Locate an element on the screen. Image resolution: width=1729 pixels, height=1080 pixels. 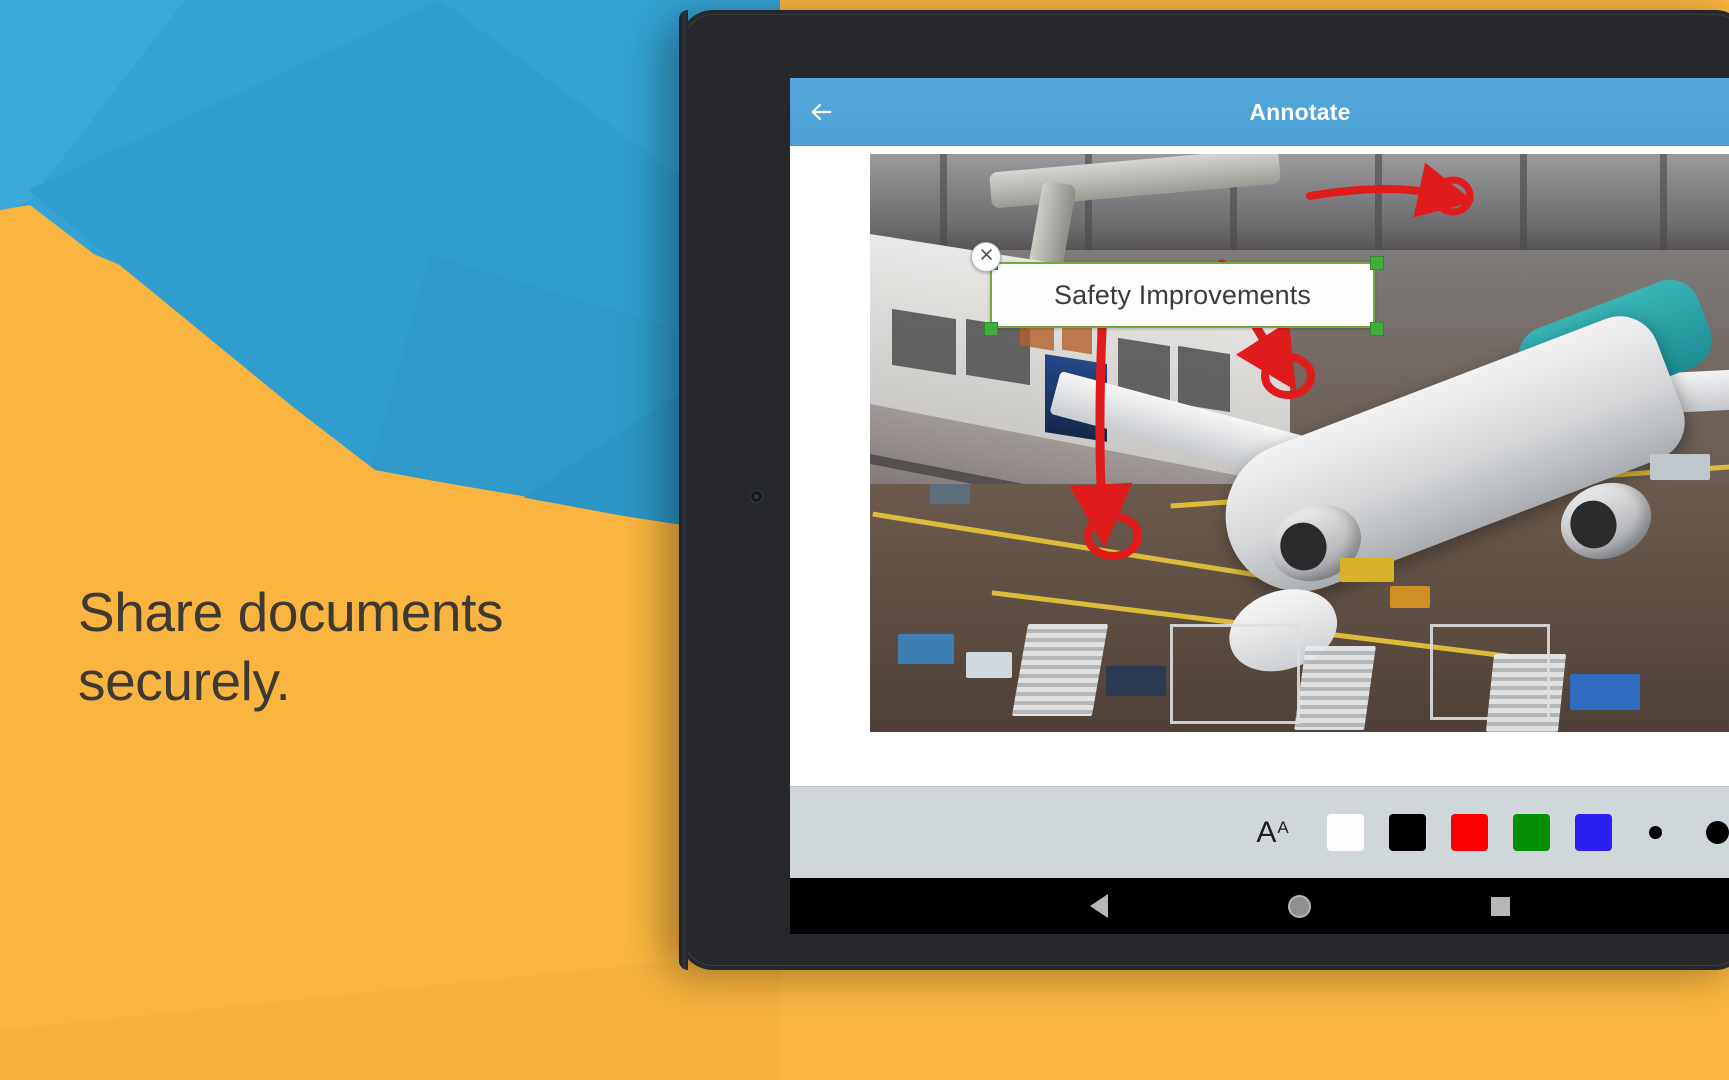
square-recents-icon is located at coordinates (1500, 906).